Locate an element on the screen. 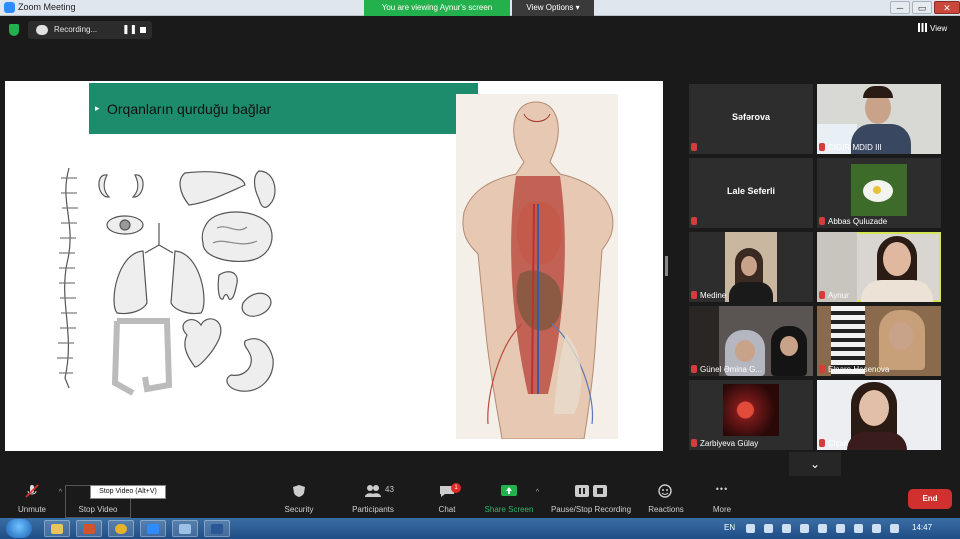 The image size is (960, 539). participant-video-face is located at coordinates (874, 408).